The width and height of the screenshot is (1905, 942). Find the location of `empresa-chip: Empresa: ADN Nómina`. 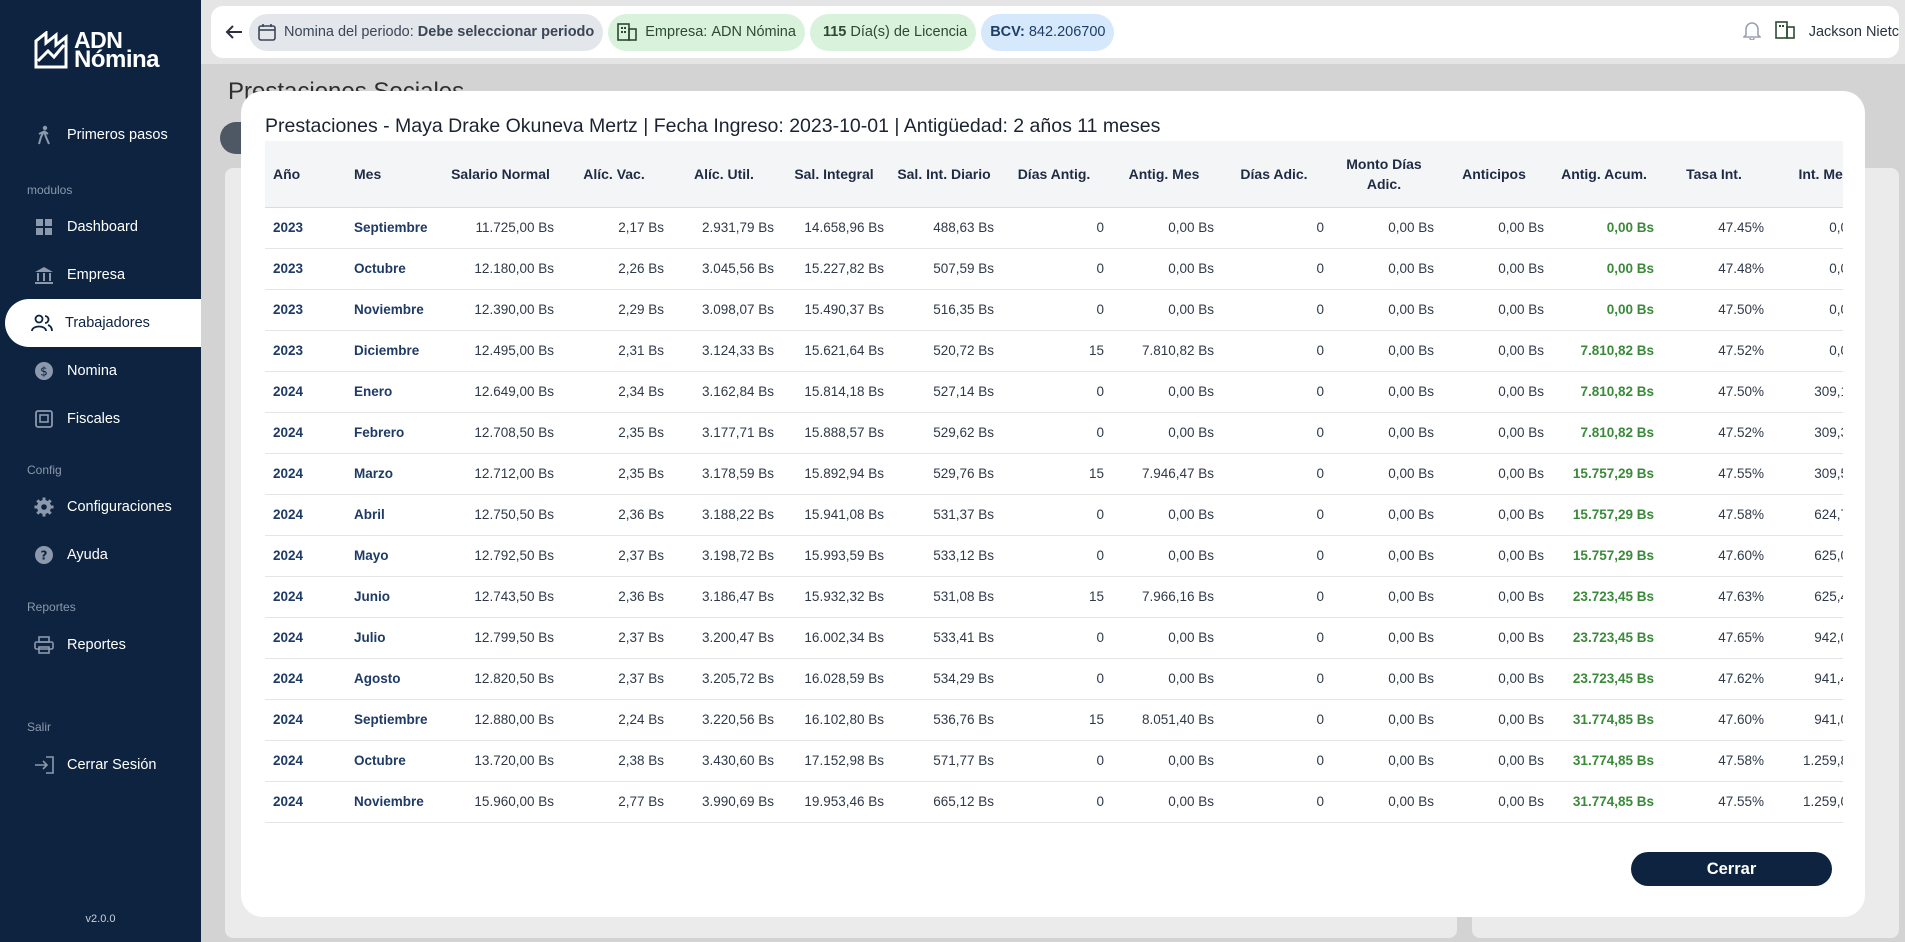

empresa-chip: Empresa: ADN Nómina is located at coordinates (706, 32).